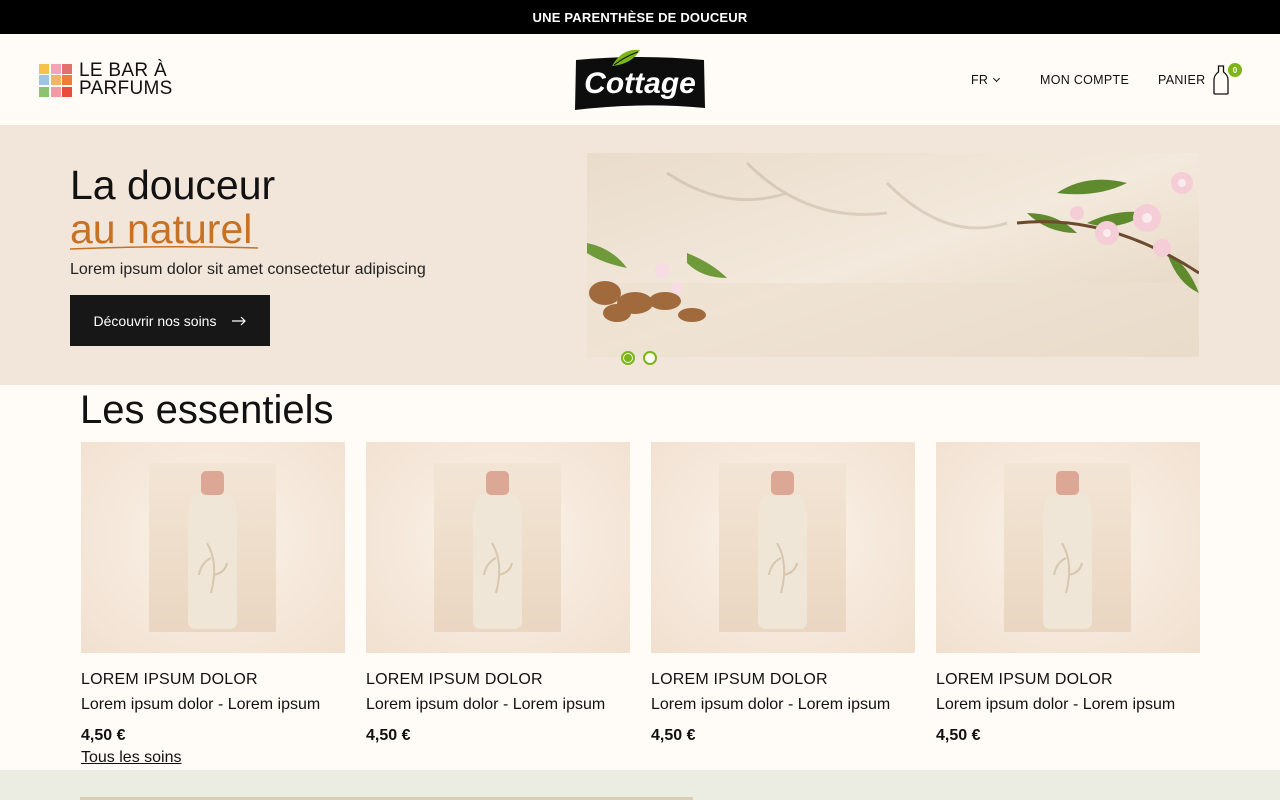 The width and height of the screenshot is (1280, 800). Describe the element at coordinates (239, 320) in the screenshot. I see `arrow-right-icon` at that location.